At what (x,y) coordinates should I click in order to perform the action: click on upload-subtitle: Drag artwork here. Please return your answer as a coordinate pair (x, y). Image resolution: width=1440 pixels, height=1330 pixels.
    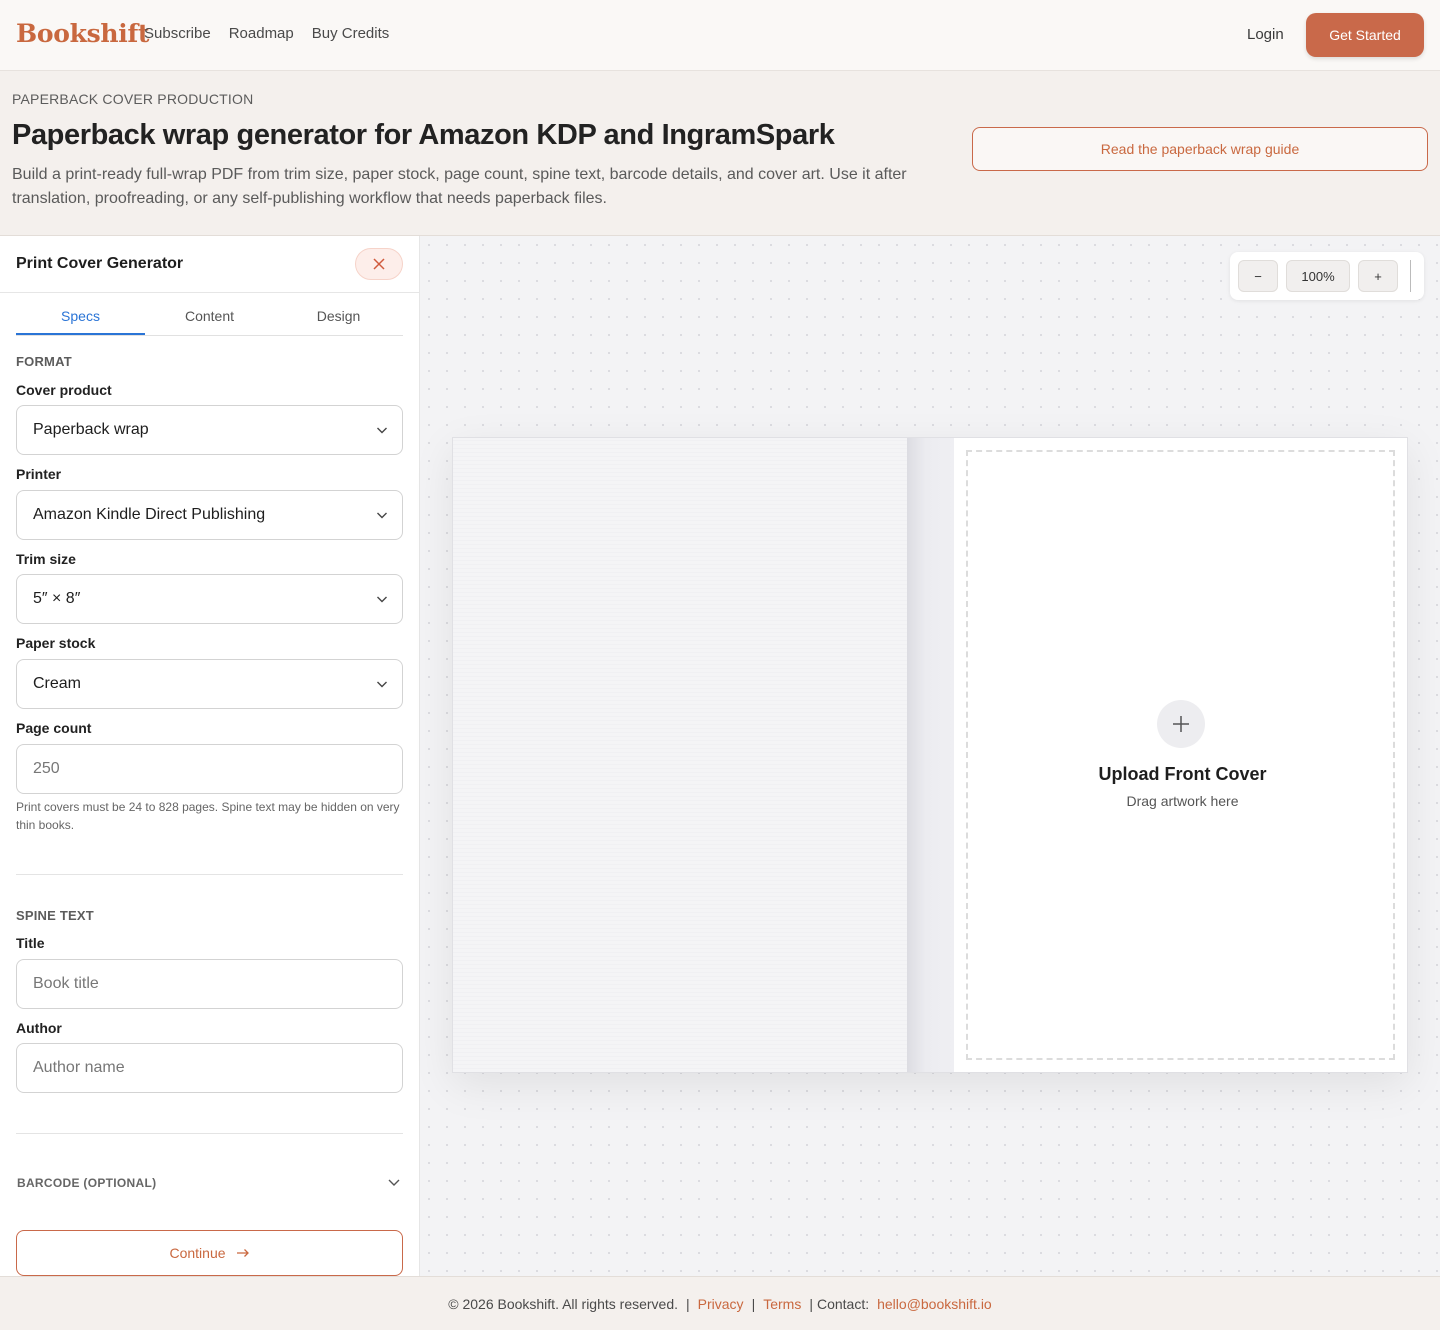
    Looking at the image, I should click on (1182, 801).